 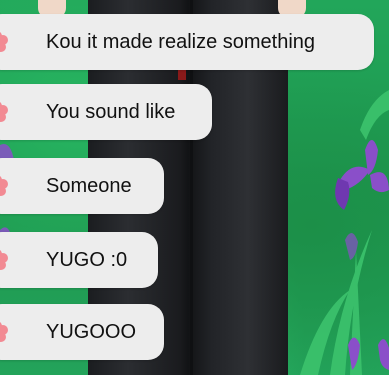 I want to click on iris-flower-right, so click(x=362, y=175).